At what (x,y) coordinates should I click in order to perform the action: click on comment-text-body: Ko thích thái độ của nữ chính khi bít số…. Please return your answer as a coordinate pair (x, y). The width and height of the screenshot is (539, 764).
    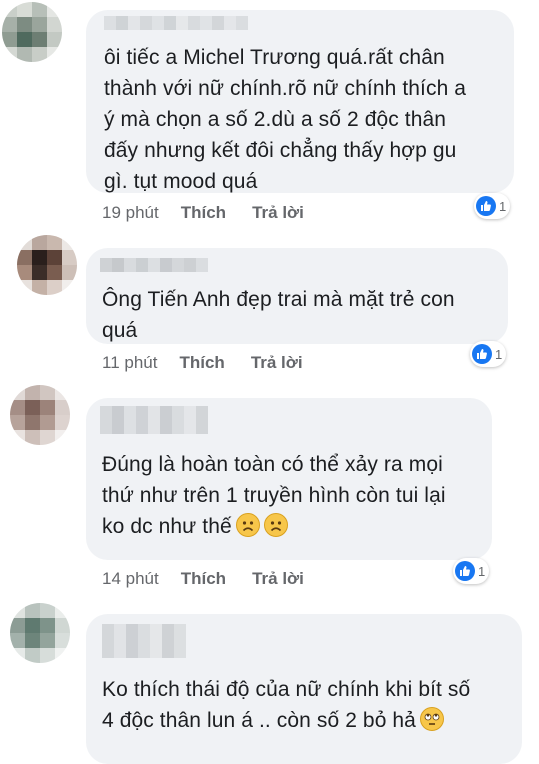
    Looking at the image, I should click on (286, 705).